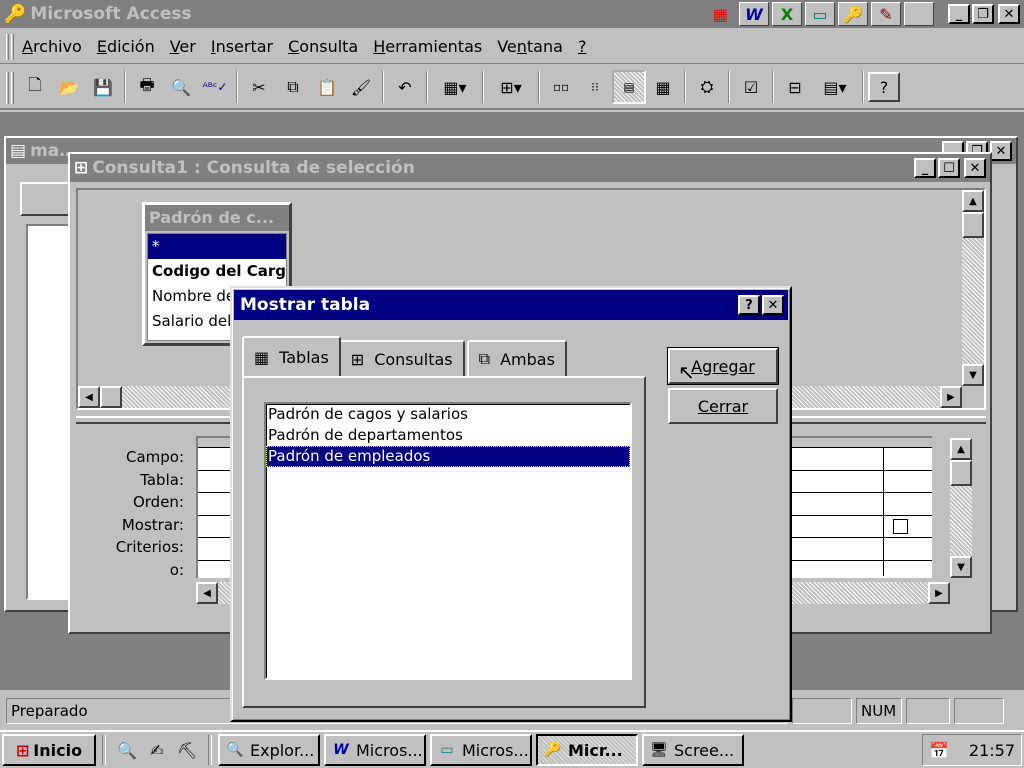  What do you see at coordinates (147, 87) in the screenshot?
I see `print-icon: 🖶` at bounding box center [147, 87].